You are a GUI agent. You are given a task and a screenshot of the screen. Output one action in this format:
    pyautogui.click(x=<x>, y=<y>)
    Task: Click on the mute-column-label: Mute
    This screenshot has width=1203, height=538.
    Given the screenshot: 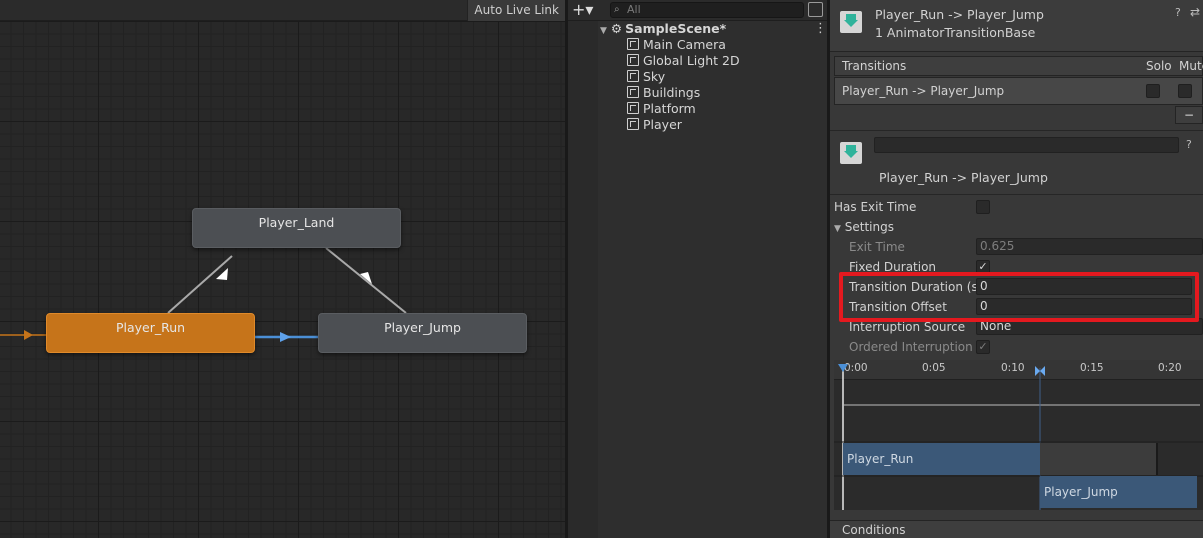 What is the action you would take?
    pyautogui.click(x=1191, y=66)
    